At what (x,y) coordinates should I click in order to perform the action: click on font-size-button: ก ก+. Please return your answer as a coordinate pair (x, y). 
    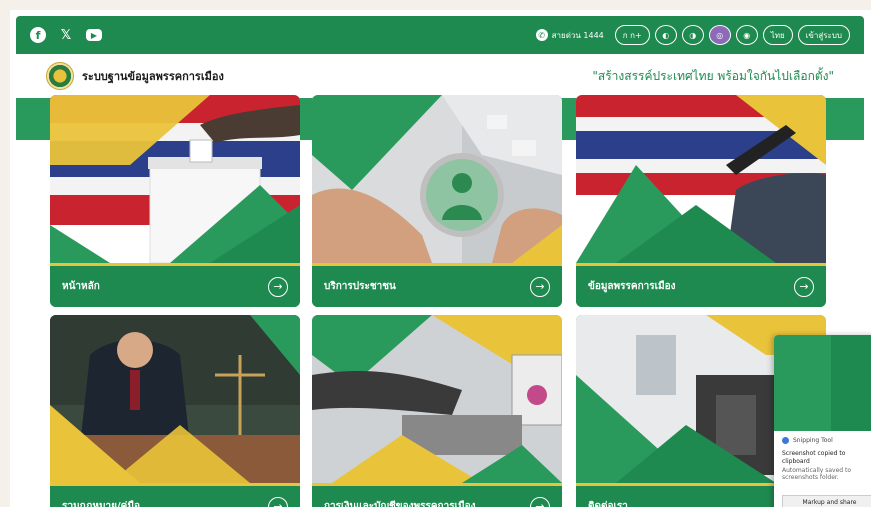
    Looking at the image, I should click on (632, 35).